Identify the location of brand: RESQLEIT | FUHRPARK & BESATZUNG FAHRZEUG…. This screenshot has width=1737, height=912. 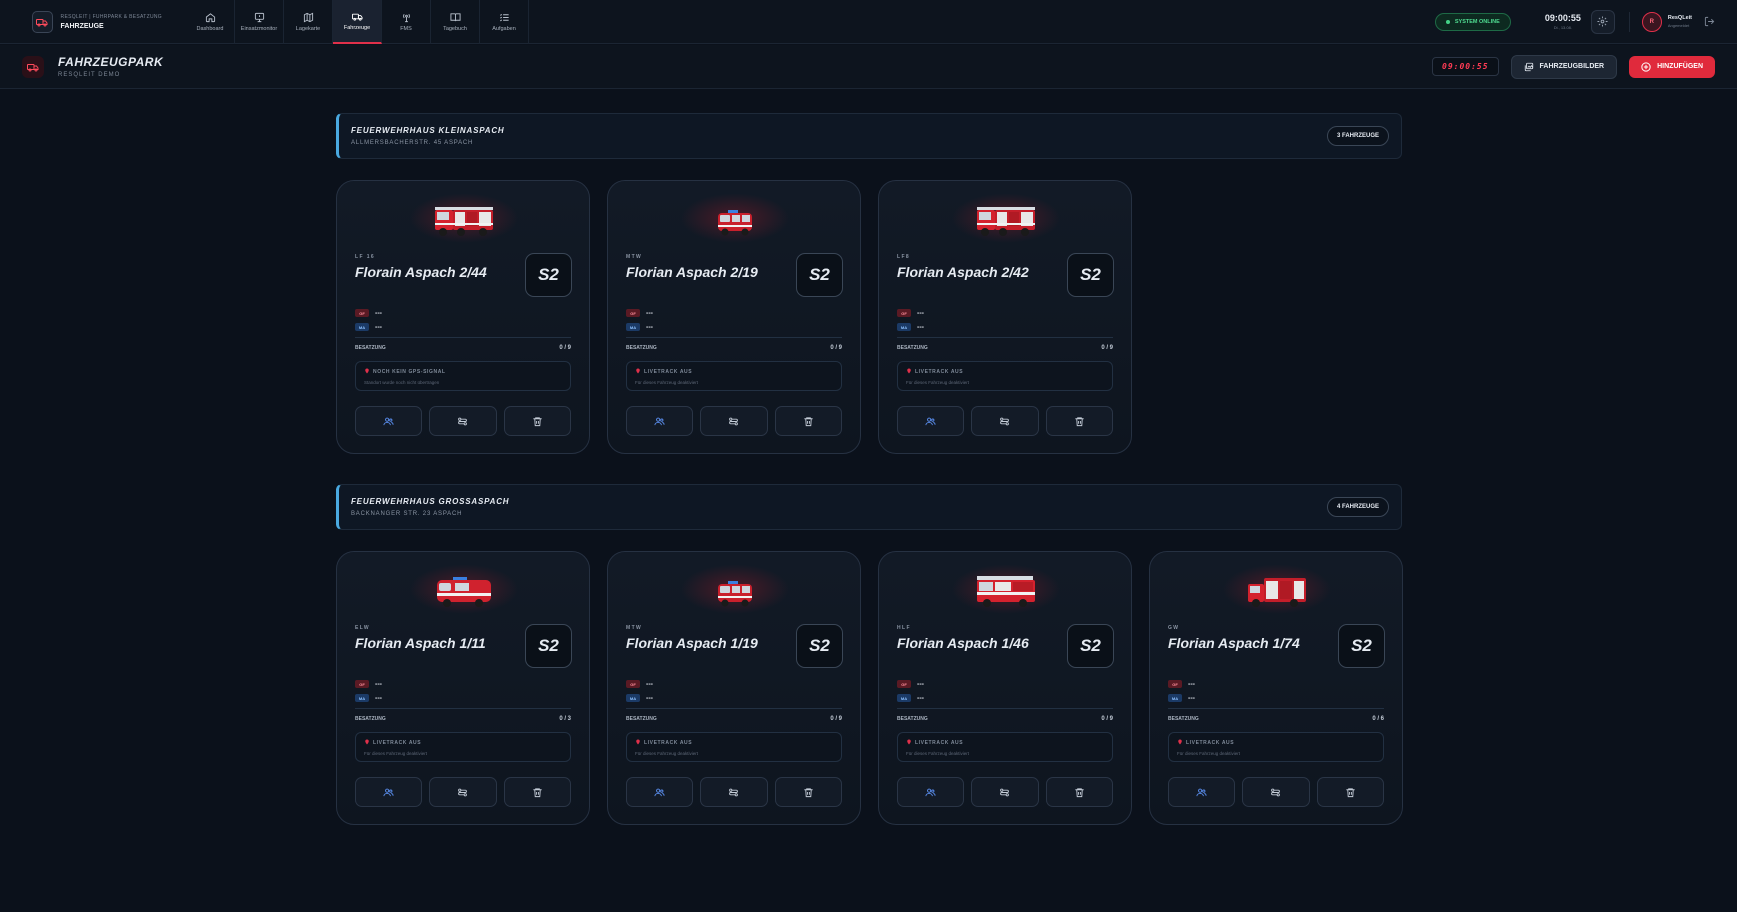
(97, 21).